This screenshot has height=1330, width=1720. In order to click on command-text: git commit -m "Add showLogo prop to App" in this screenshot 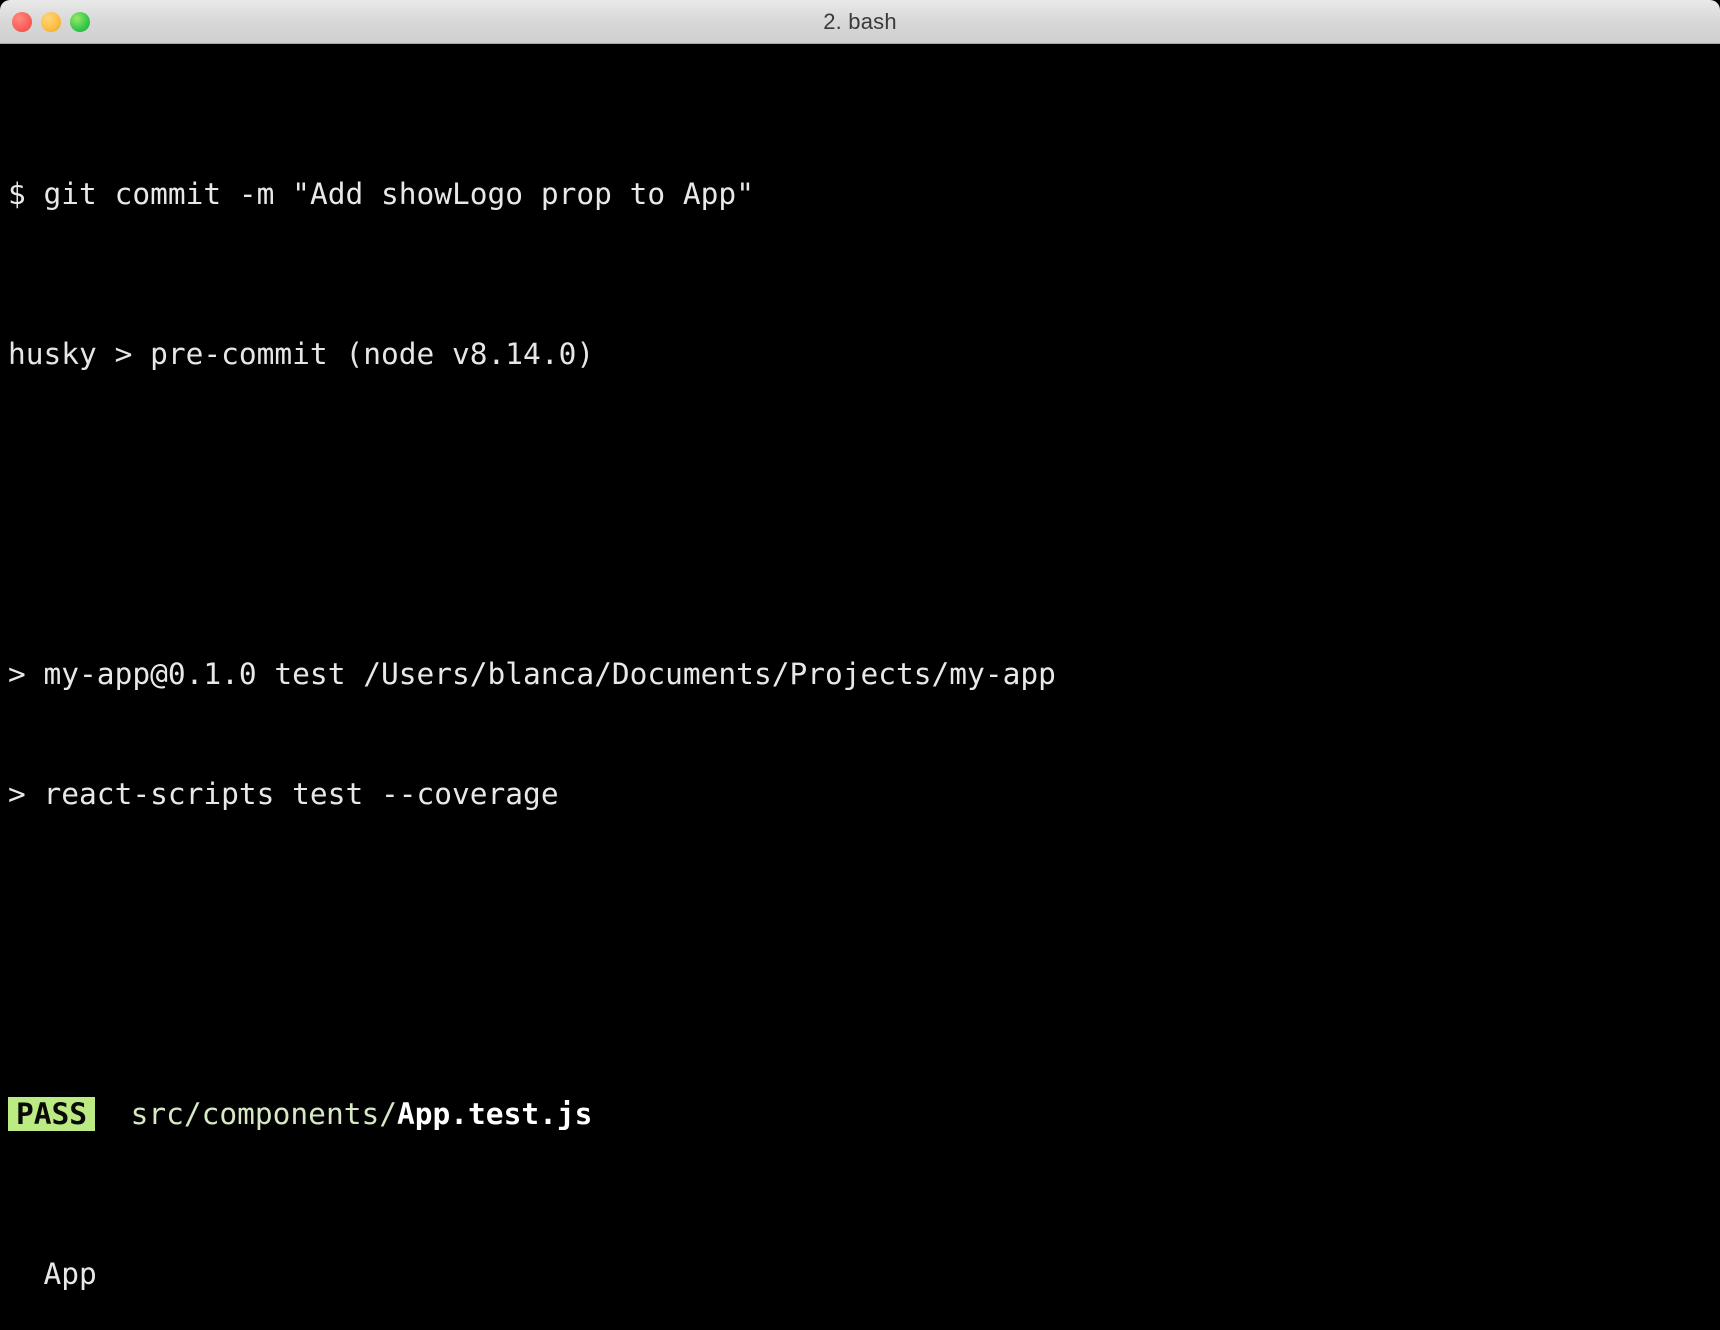, I will do `click(398, 194)`.